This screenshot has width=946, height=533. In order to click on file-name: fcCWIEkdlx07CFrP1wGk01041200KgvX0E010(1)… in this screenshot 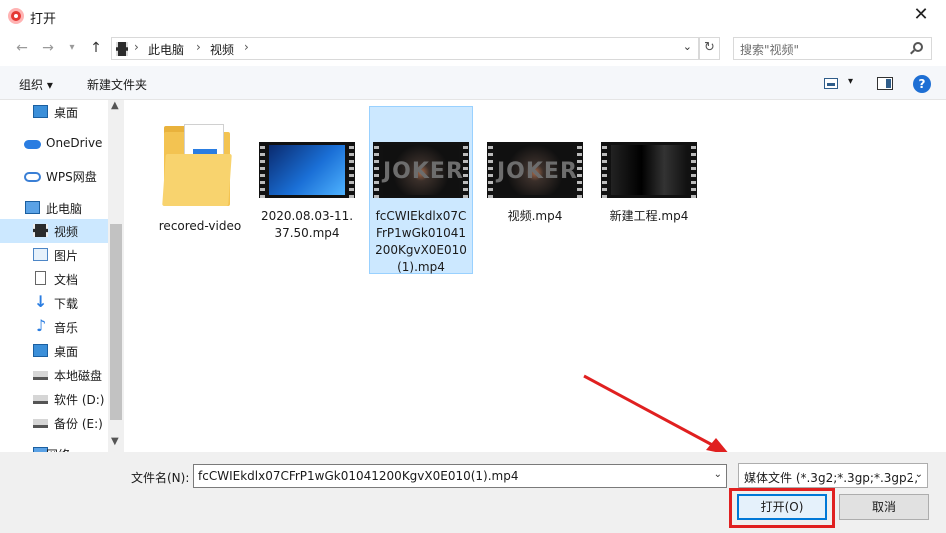, I will do `click(421, 241)`.